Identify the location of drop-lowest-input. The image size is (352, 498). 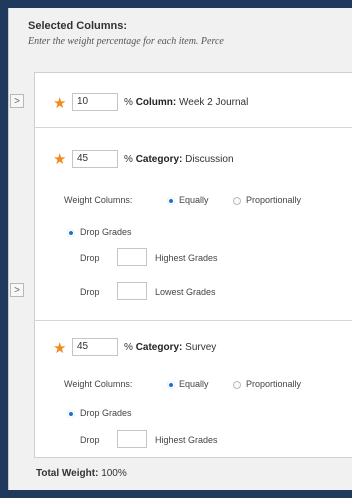
(132, 291).